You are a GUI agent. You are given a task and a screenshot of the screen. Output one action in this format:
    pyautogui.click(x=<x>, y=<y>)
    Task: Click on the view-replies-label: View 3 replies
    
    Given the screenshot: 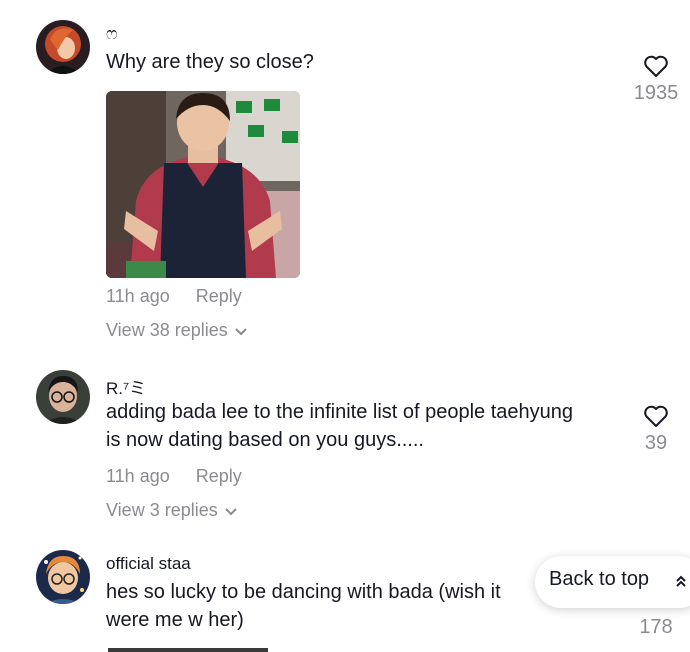 What is the action you would take?
    pyautogui.click(x=162, y=510)
    